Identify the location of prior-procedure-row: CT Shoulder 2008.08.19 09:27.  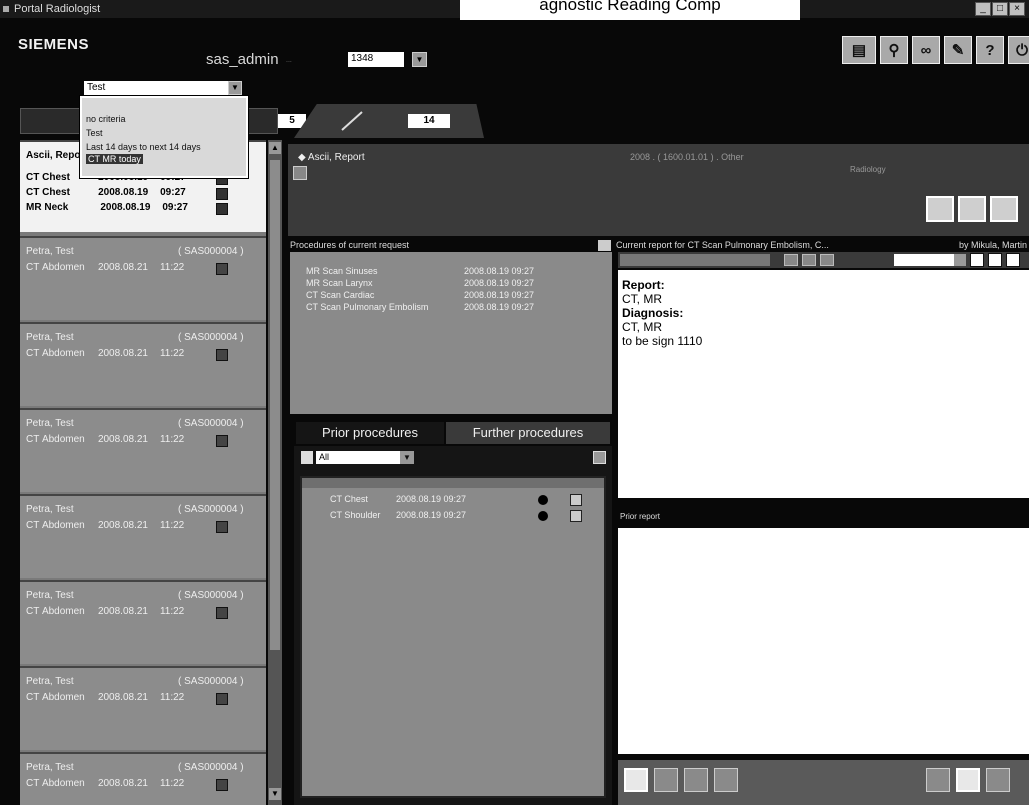
(398, 515).